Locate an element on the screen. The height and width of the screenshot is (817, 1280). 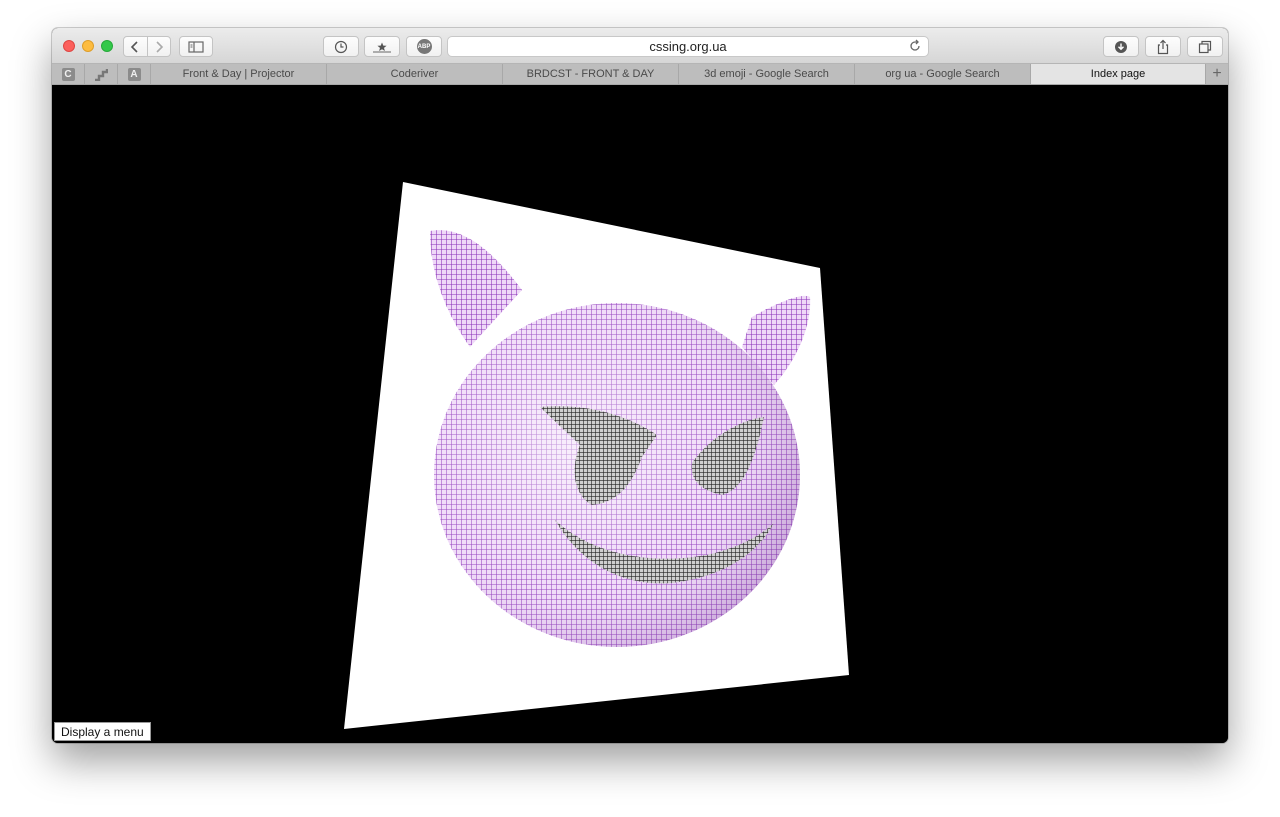
sidebar-button is located at coordinates (196, 46).